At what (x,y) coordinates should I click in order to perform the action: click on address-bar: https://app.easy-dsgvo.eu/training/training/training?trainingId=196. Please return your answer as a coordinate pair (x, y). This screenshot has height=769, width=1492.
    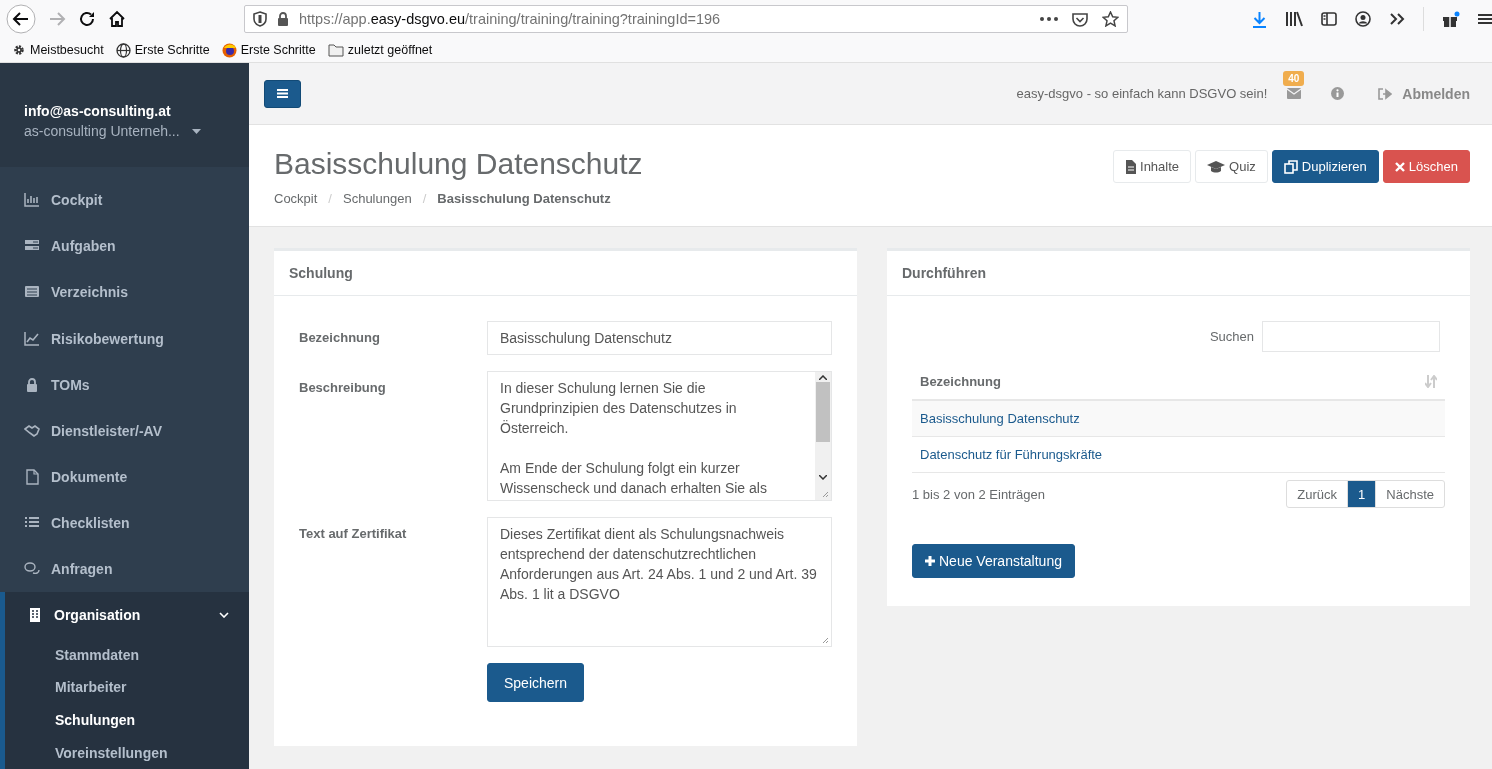
    Looking at the image, I should click on (685, 19).